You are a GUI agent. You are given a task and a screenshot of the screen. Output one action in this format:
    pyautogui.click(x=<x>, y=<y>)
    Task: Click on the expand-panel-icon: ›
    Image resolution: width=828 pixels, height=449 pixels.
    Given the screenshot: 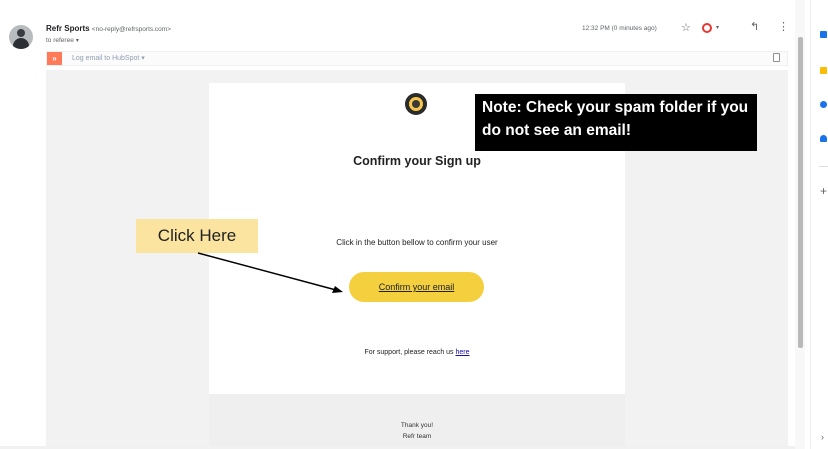 What is the action you would take?
    pyautogui.click(x=822, y=437)
    